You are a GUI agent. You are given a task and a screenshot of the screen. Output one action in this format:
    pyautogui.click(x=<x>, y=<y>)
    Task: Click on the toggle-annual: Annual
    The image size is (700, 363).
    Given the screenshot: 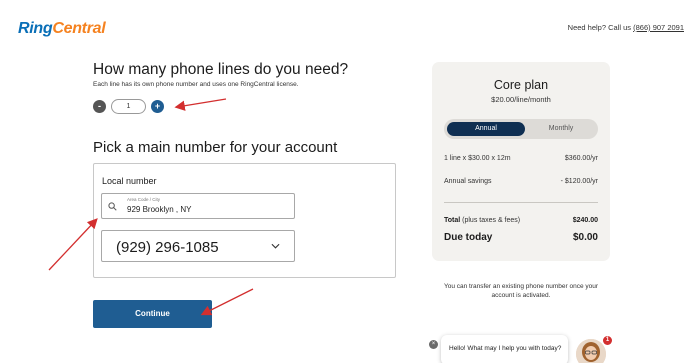 What is the action you would take?
    pyautogui.click(x=486, y=129)
    